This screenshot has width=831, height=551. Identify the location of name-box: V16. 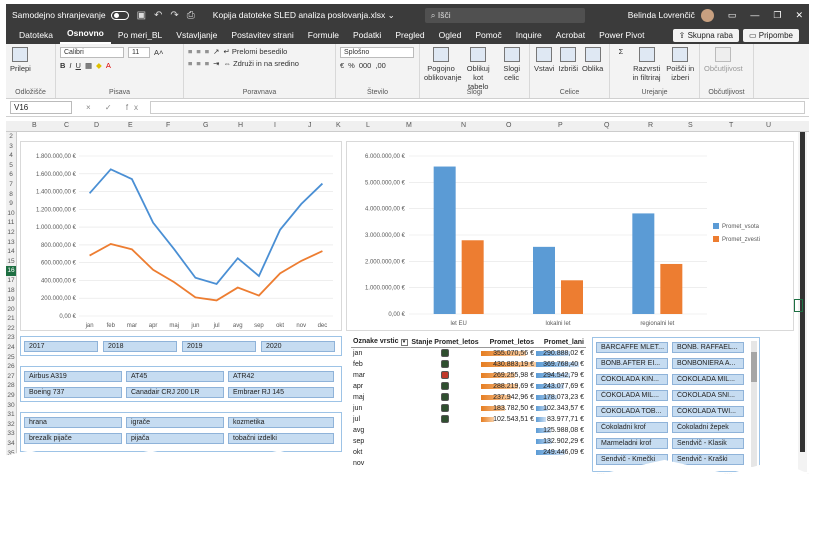
(41, 107).